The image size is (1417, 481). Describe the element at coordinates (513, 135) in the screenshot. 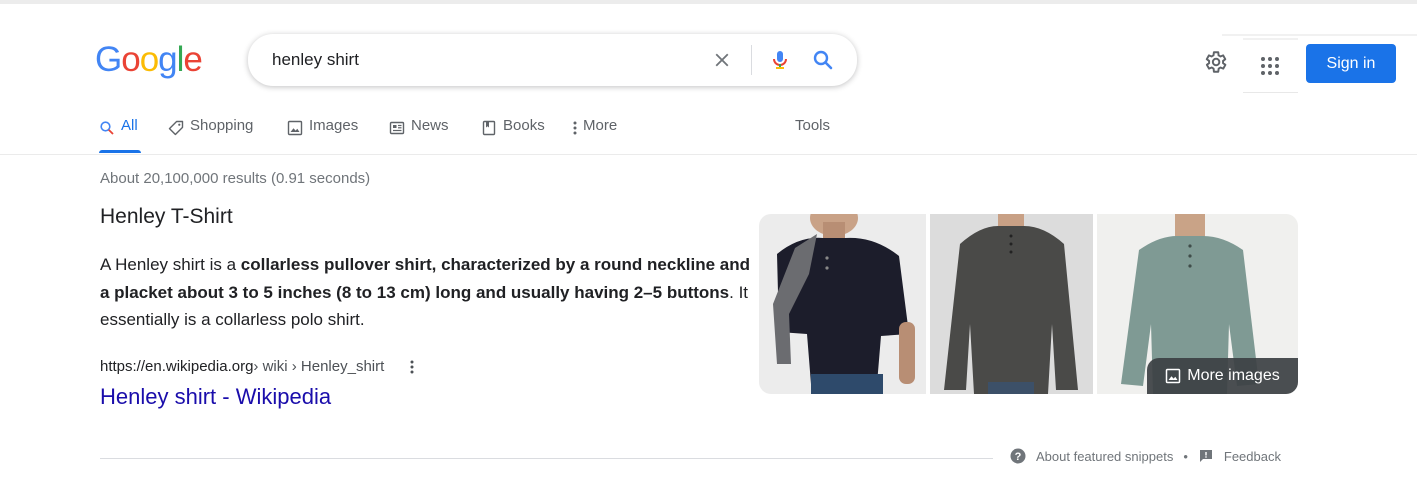

I see `tab-books: Books` at that location.